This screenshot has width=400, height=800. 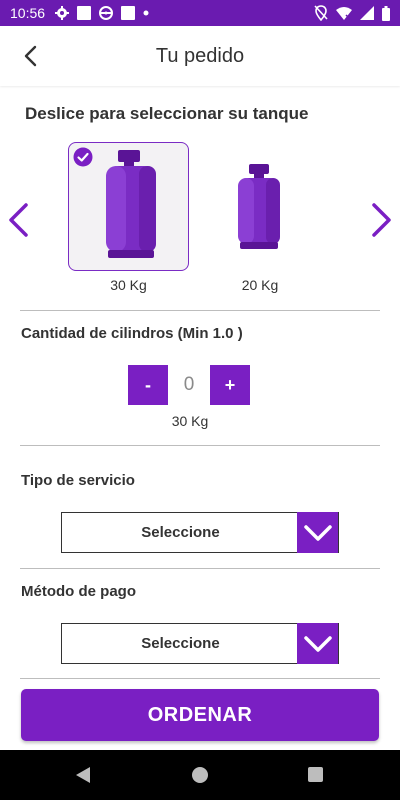 I want to click on payment-method-title: Método de pago, so click(x=78, y=591).